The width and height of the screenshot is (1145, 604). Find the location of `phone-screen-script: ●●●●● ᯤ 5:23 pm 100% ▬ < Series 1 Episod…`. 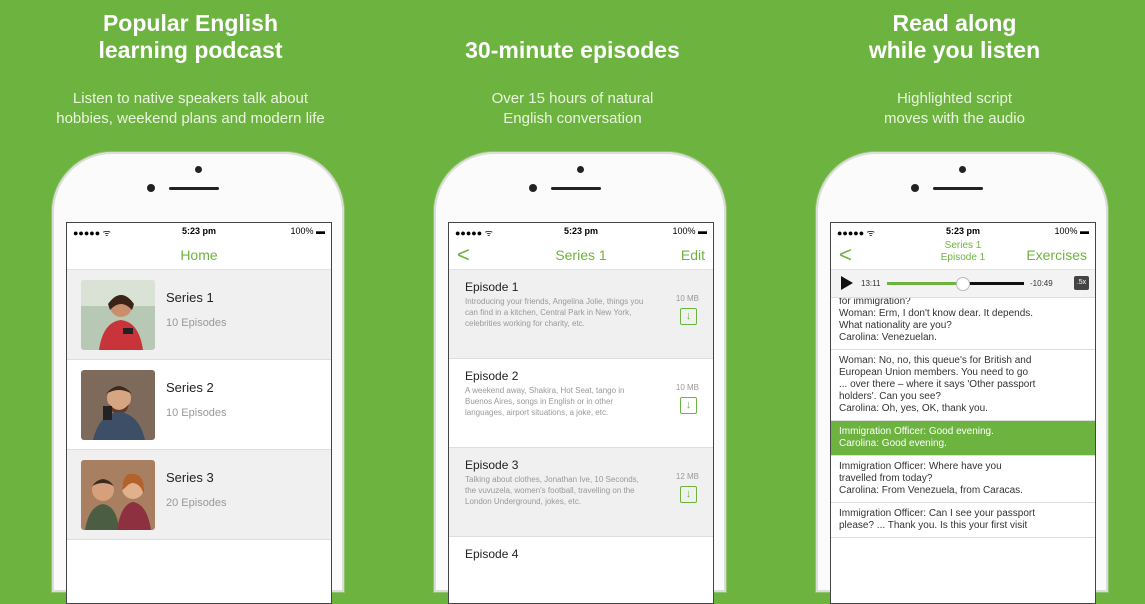

phone-screen-script: ●●●●● ᯤ 5:23 pm 100% ▬ < Series 1 Episod… is located at coordinates (963, 413).